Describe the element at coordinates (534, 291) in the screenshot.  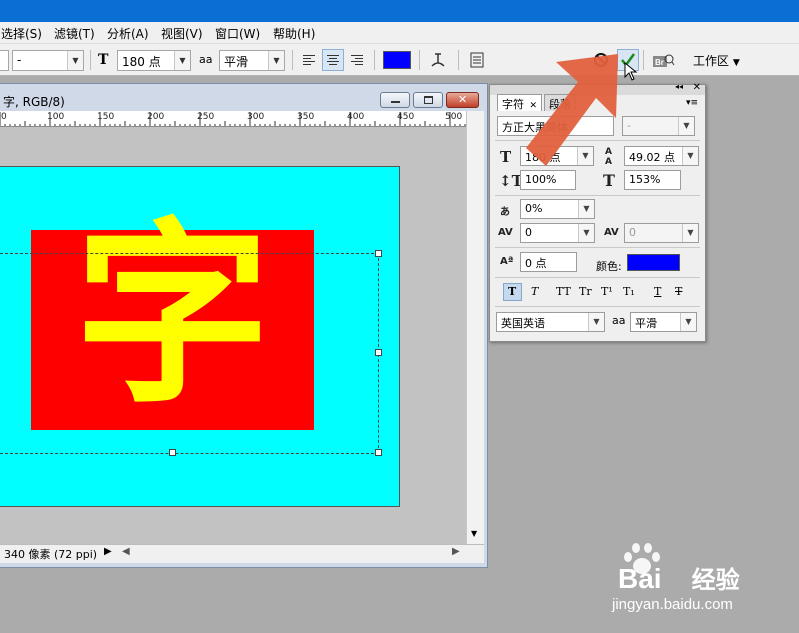
I see `faux-italic-button: T` at that location.